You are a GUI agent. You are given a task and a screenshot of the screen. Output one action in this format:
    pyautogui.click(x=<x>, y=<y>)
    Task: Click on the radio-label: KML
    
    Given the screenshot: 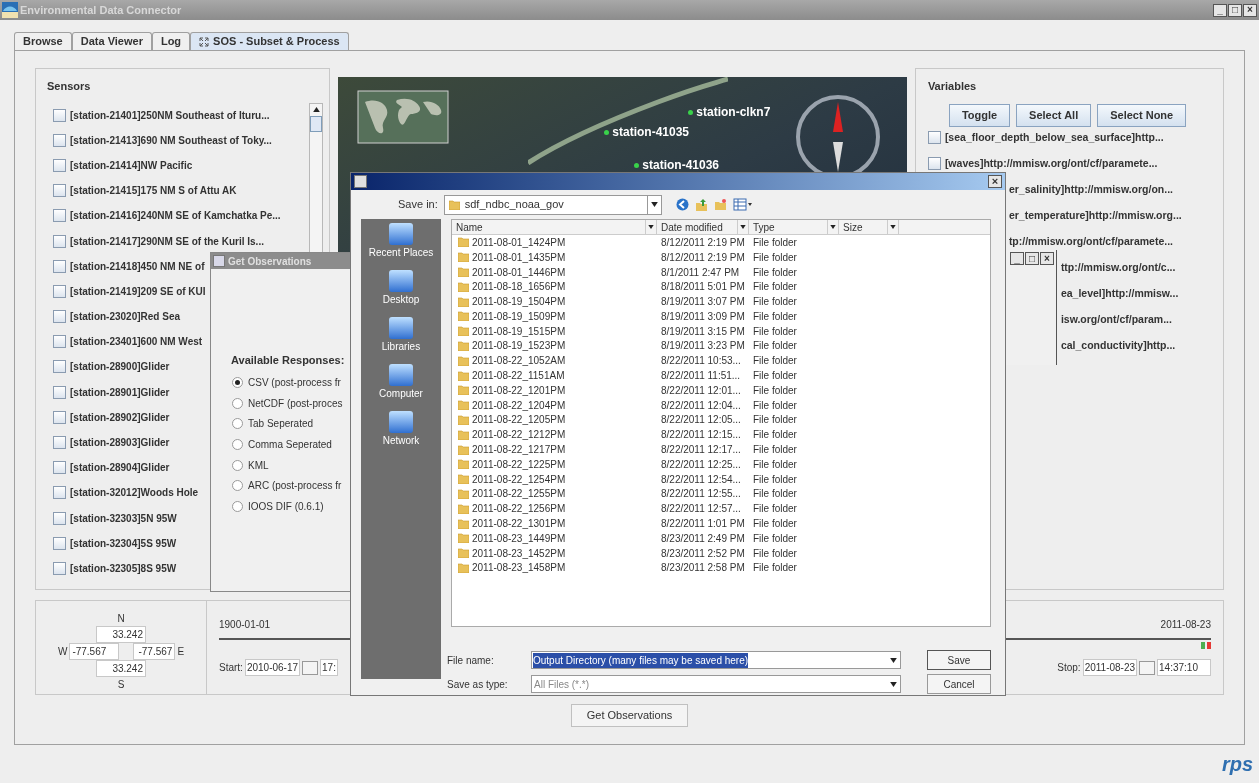 What is the action you would take?
    pyautogui.click(x=258, y=465)
    